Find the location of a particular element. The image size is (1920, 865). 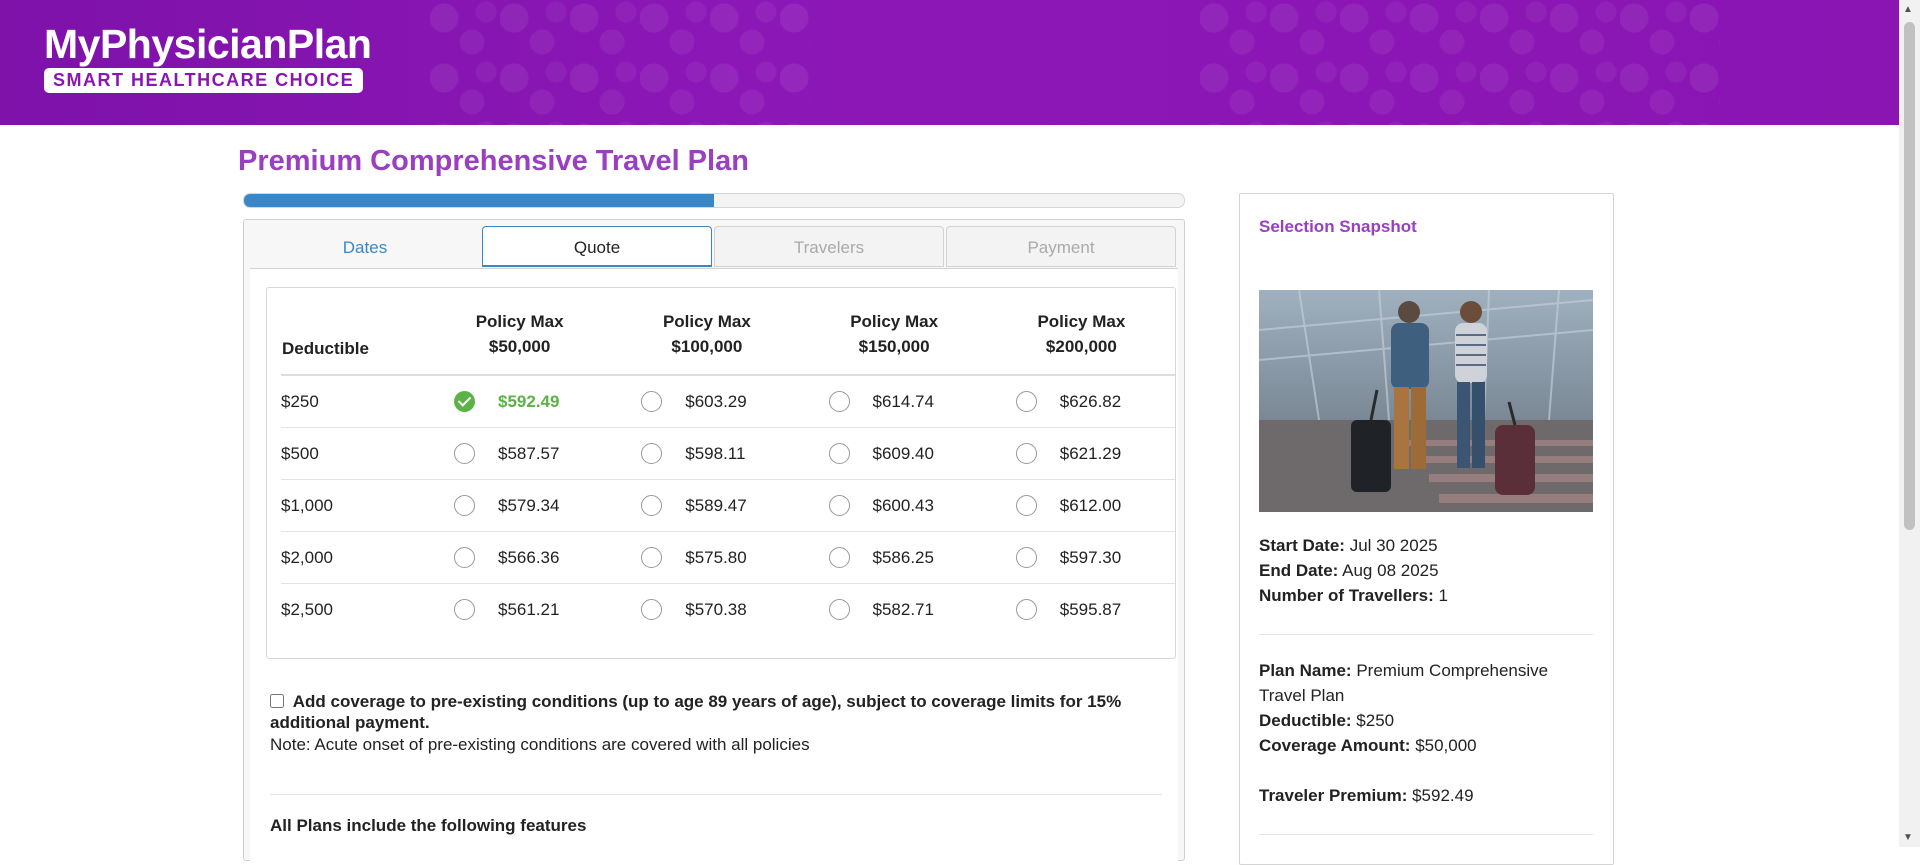

tab-quote: Quote is located at coordinates (597, 246).